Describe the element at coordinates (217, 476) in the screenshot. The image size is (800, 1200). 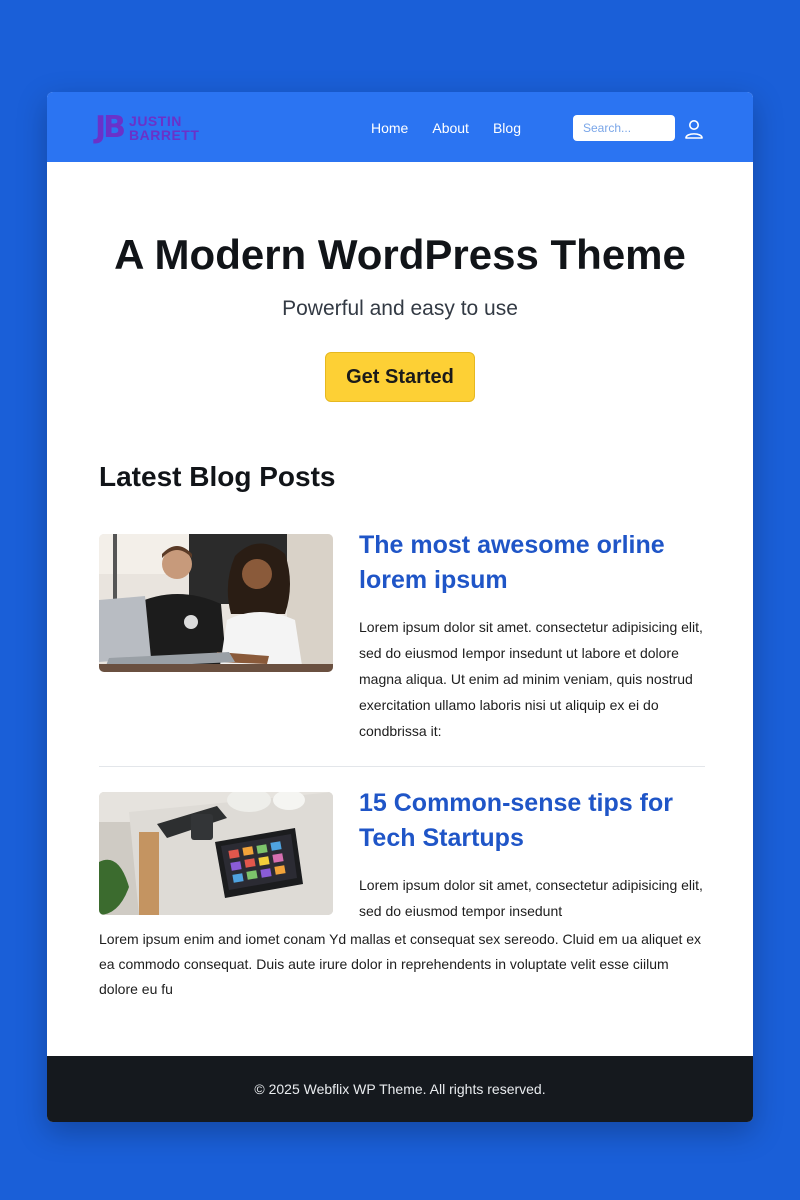
I see `section-title: Latest Blog Posts` at that location.